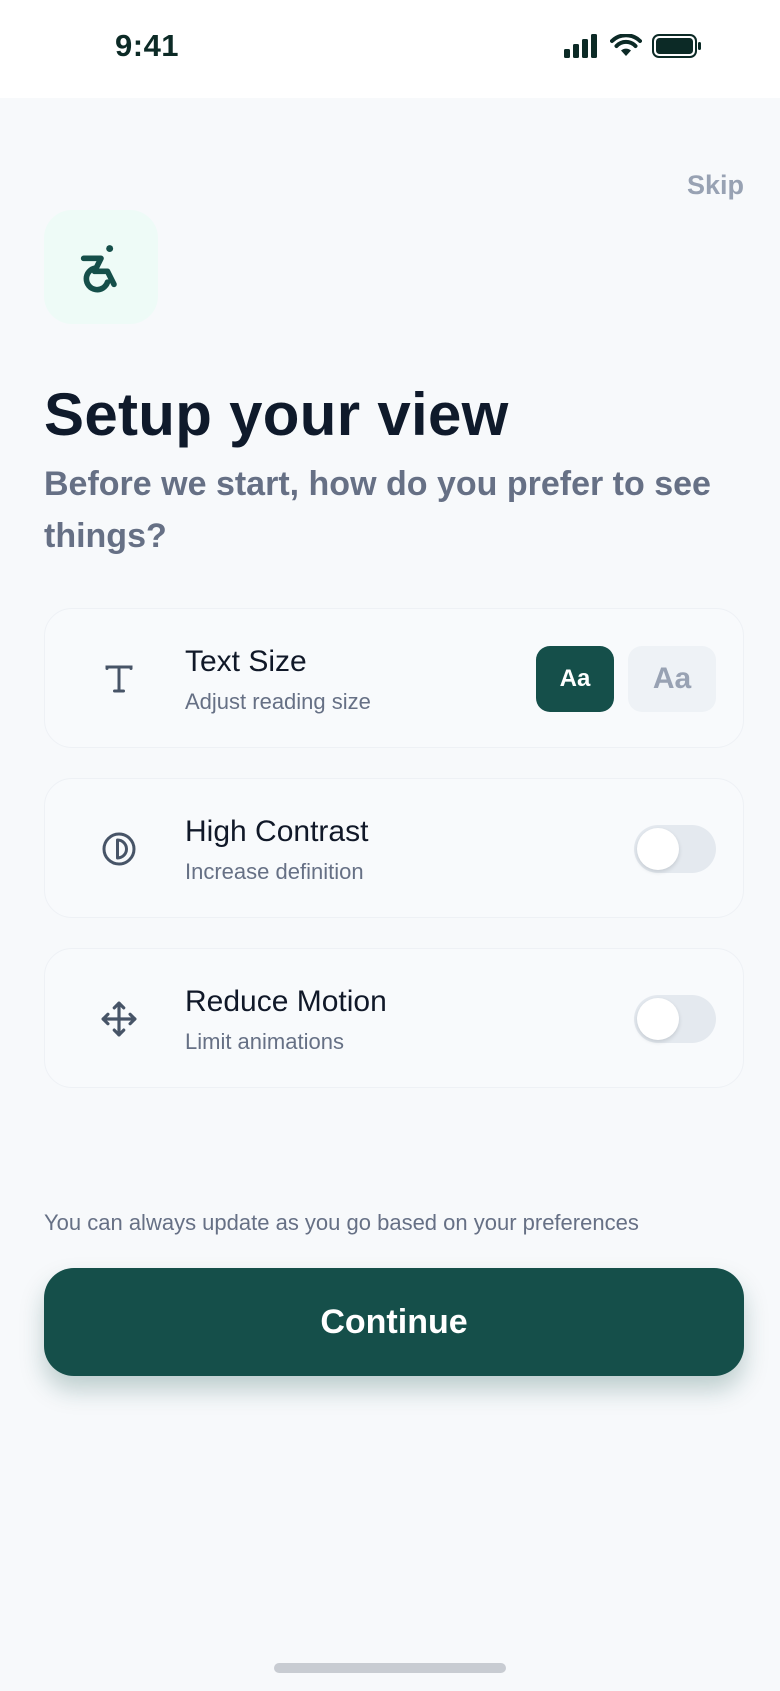 Image resolution: width=780 pixels, height=1691 pixels. What do you see at coordinates (147, 45) in the screenshot?
I see `status-time: 9:41` at bounding box center [147, 45].